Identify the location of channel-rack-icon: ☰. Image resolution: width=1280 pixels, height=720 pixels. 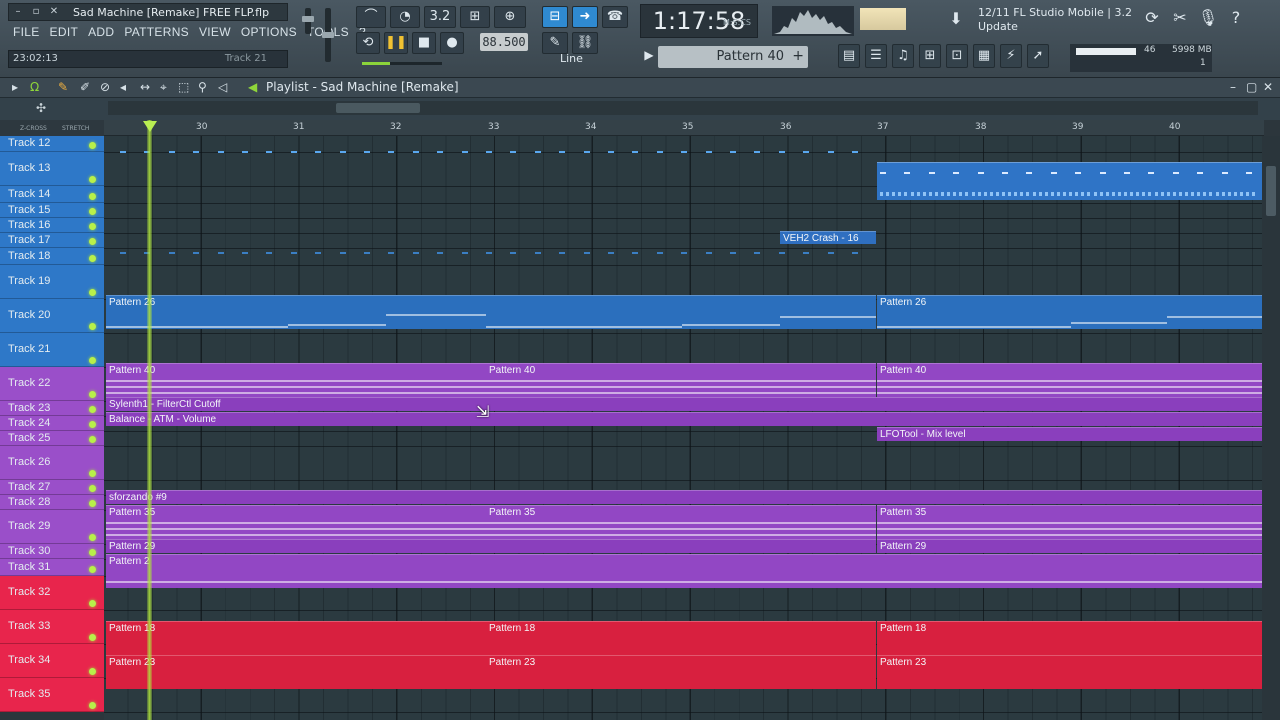
(876, 56).